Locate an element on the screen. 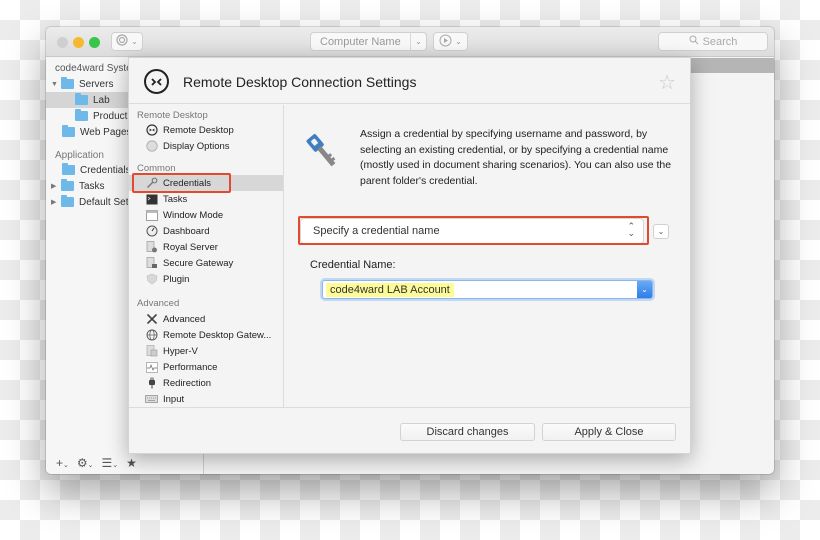 This screenshot has height=540, width=820. play-button: ⌄ is located at coordinates (450, 41).